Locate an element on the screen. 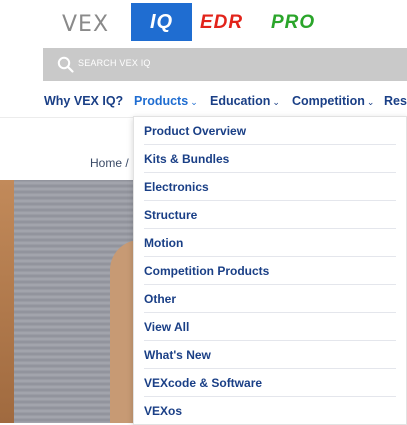 This screenshot has height=425, width=407. menu-item-other: Other is located at coordinates (270, 299).